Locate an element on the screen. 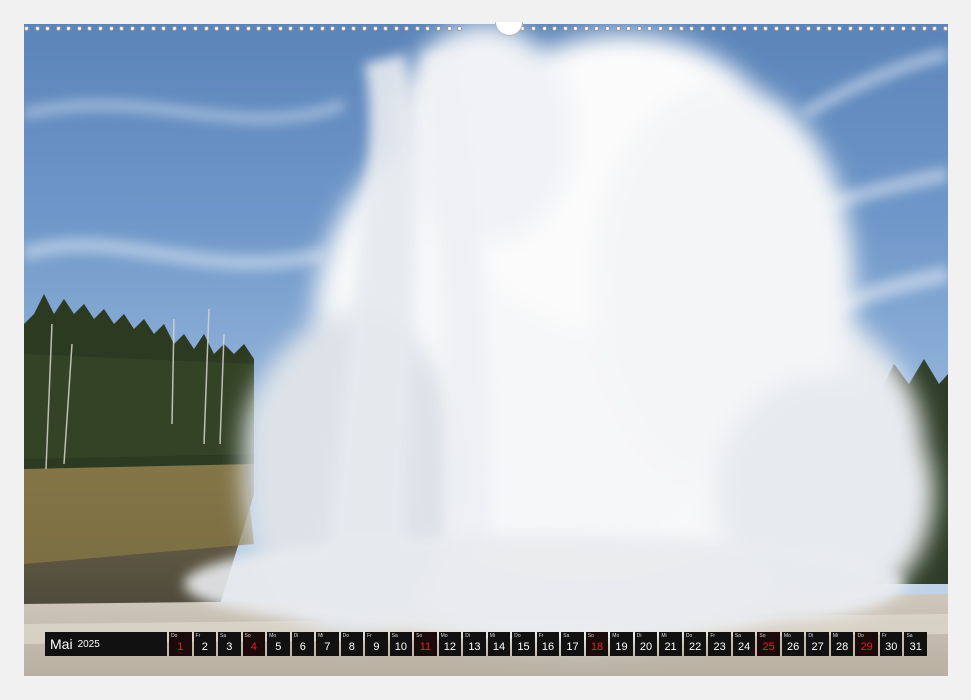 The height and width of the screenshot is (700, 971). spiral-binding is located at coordinates (486, 29).